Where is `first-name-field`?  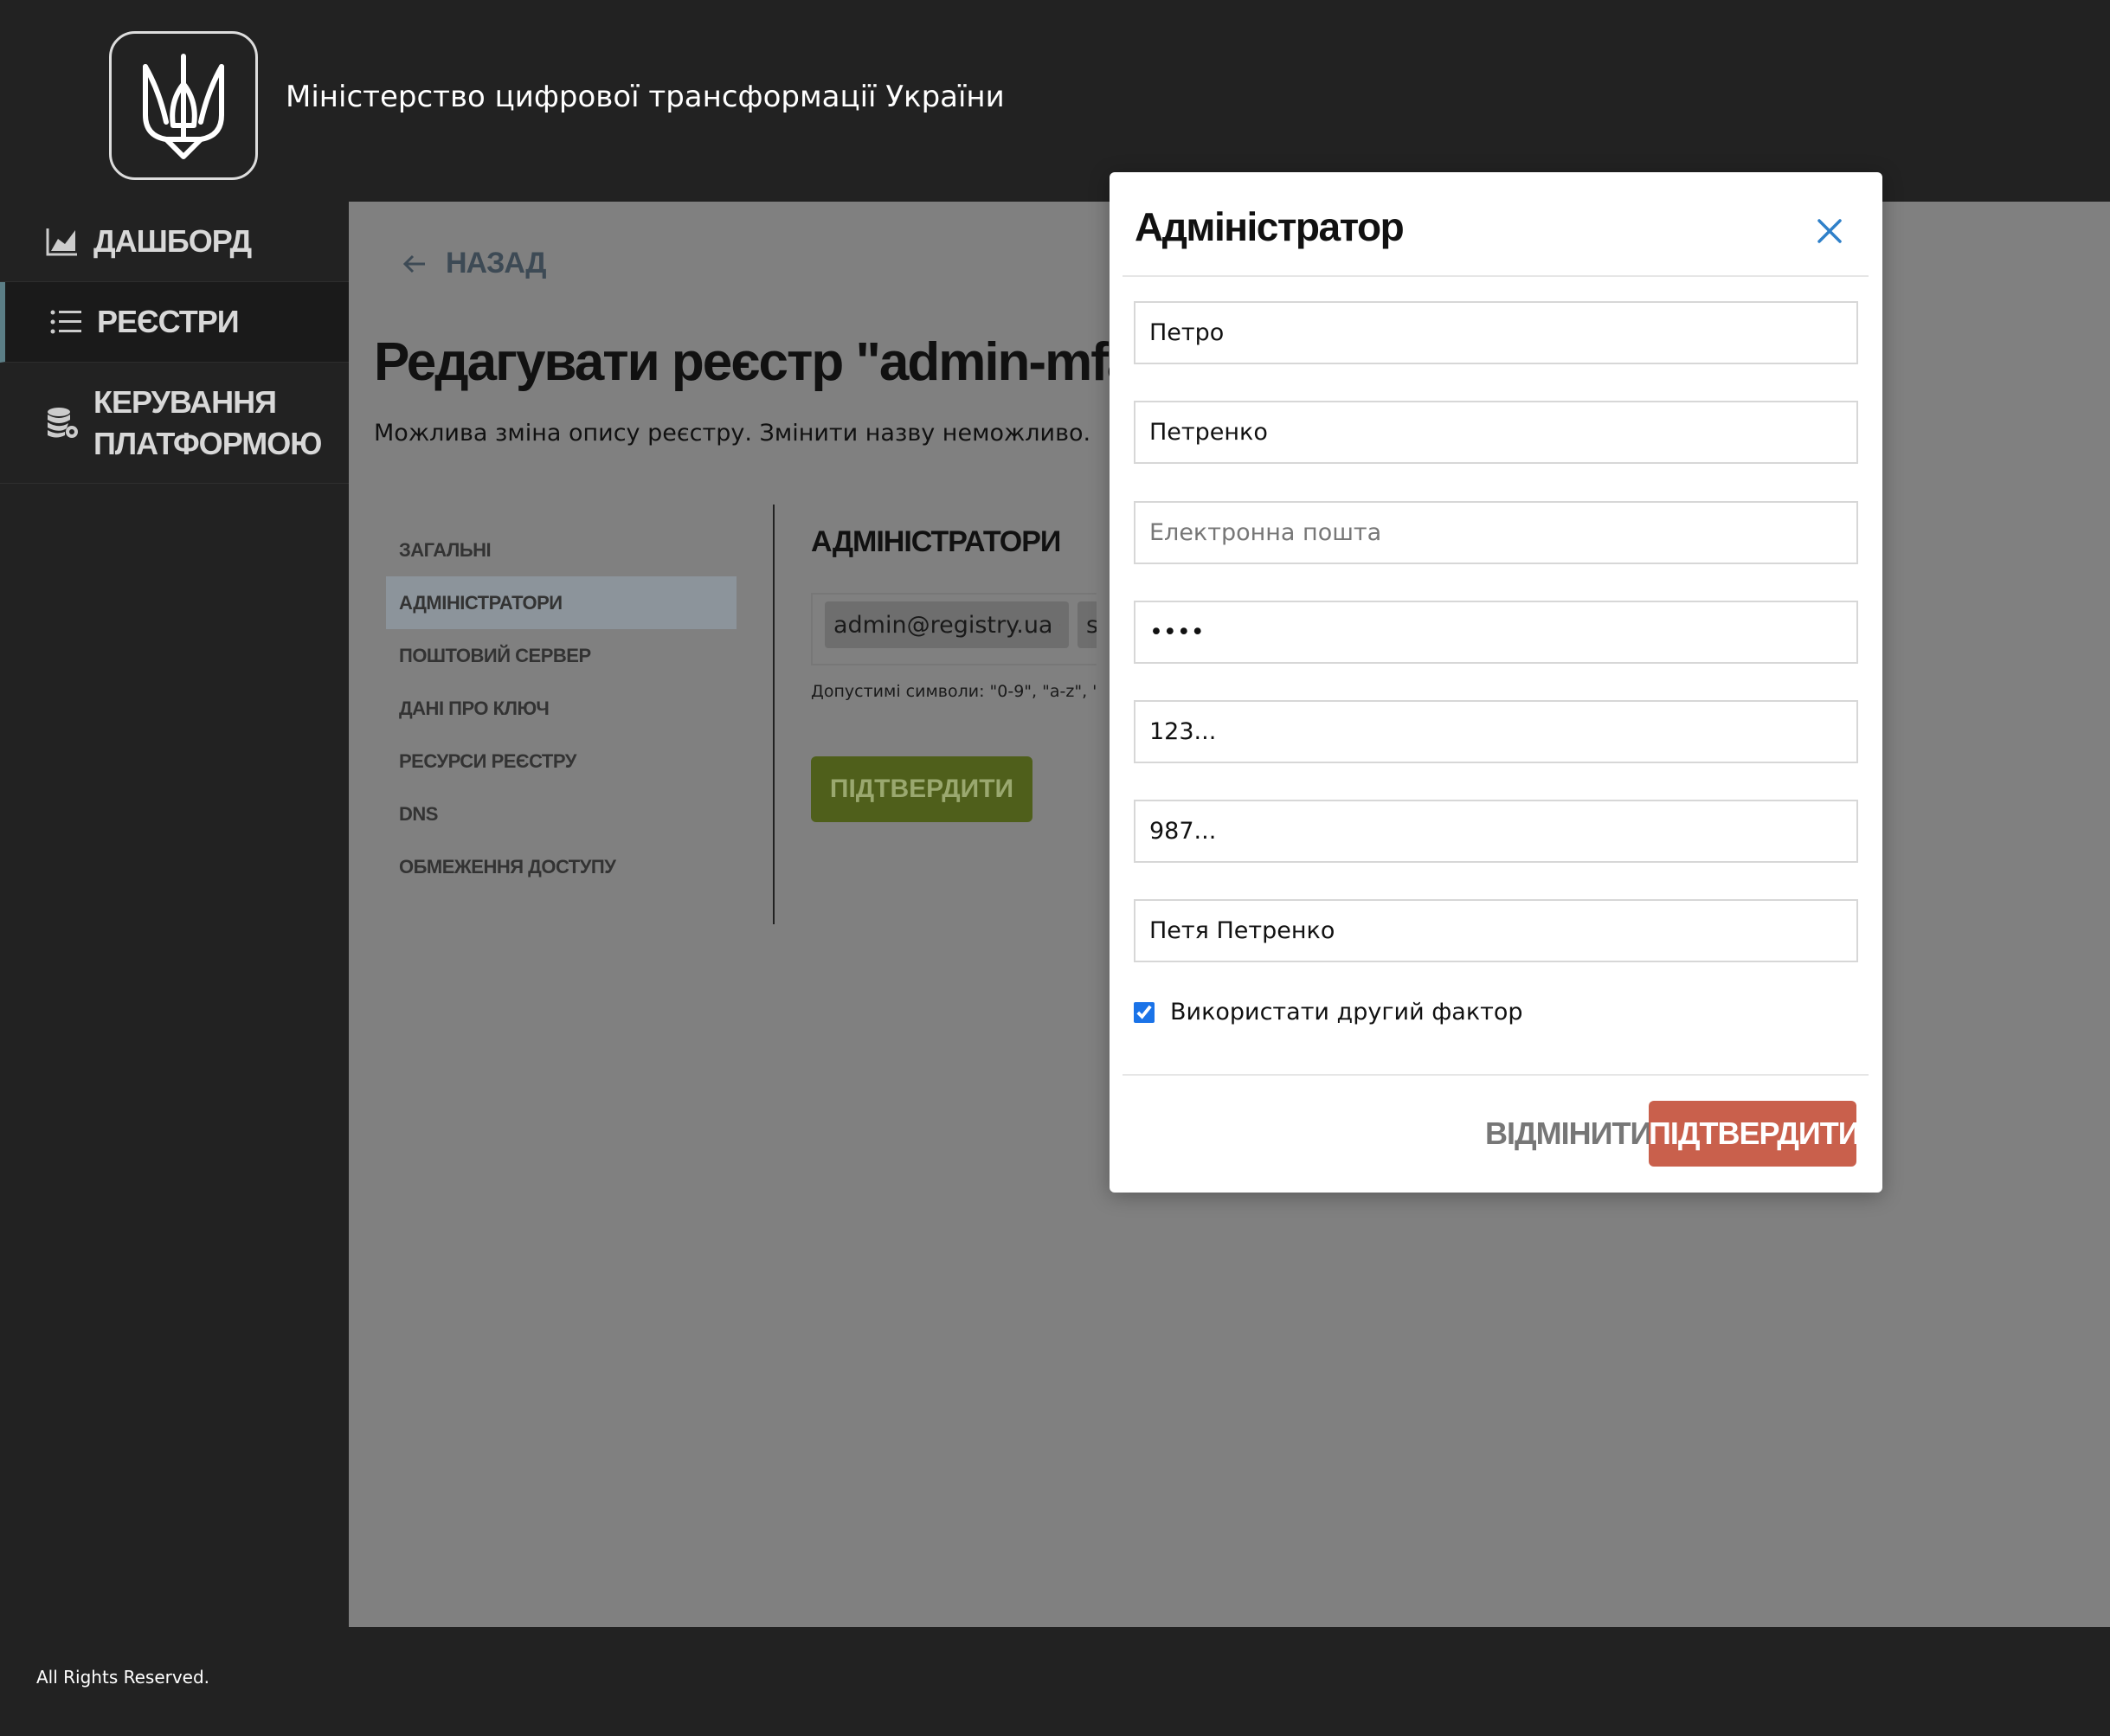 first-name-field is located at coordinates (1496, 333).